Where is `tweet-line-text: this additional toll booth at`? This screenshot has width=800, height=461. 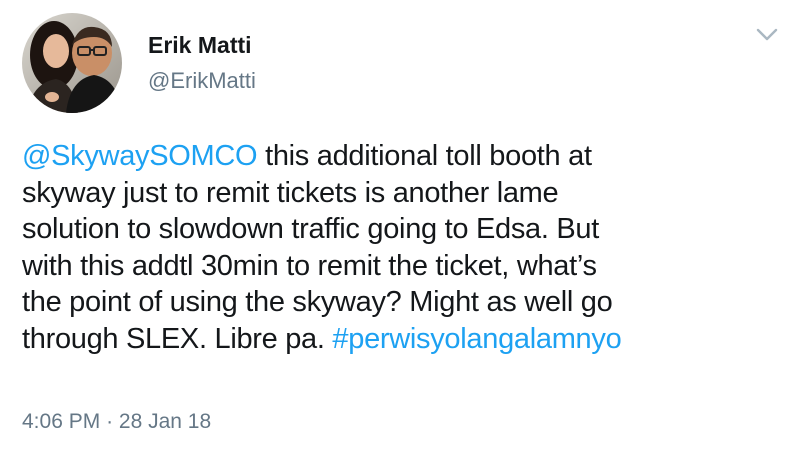 tweet-line-text: this additional toll booth at is located at coordinates (424, 156).